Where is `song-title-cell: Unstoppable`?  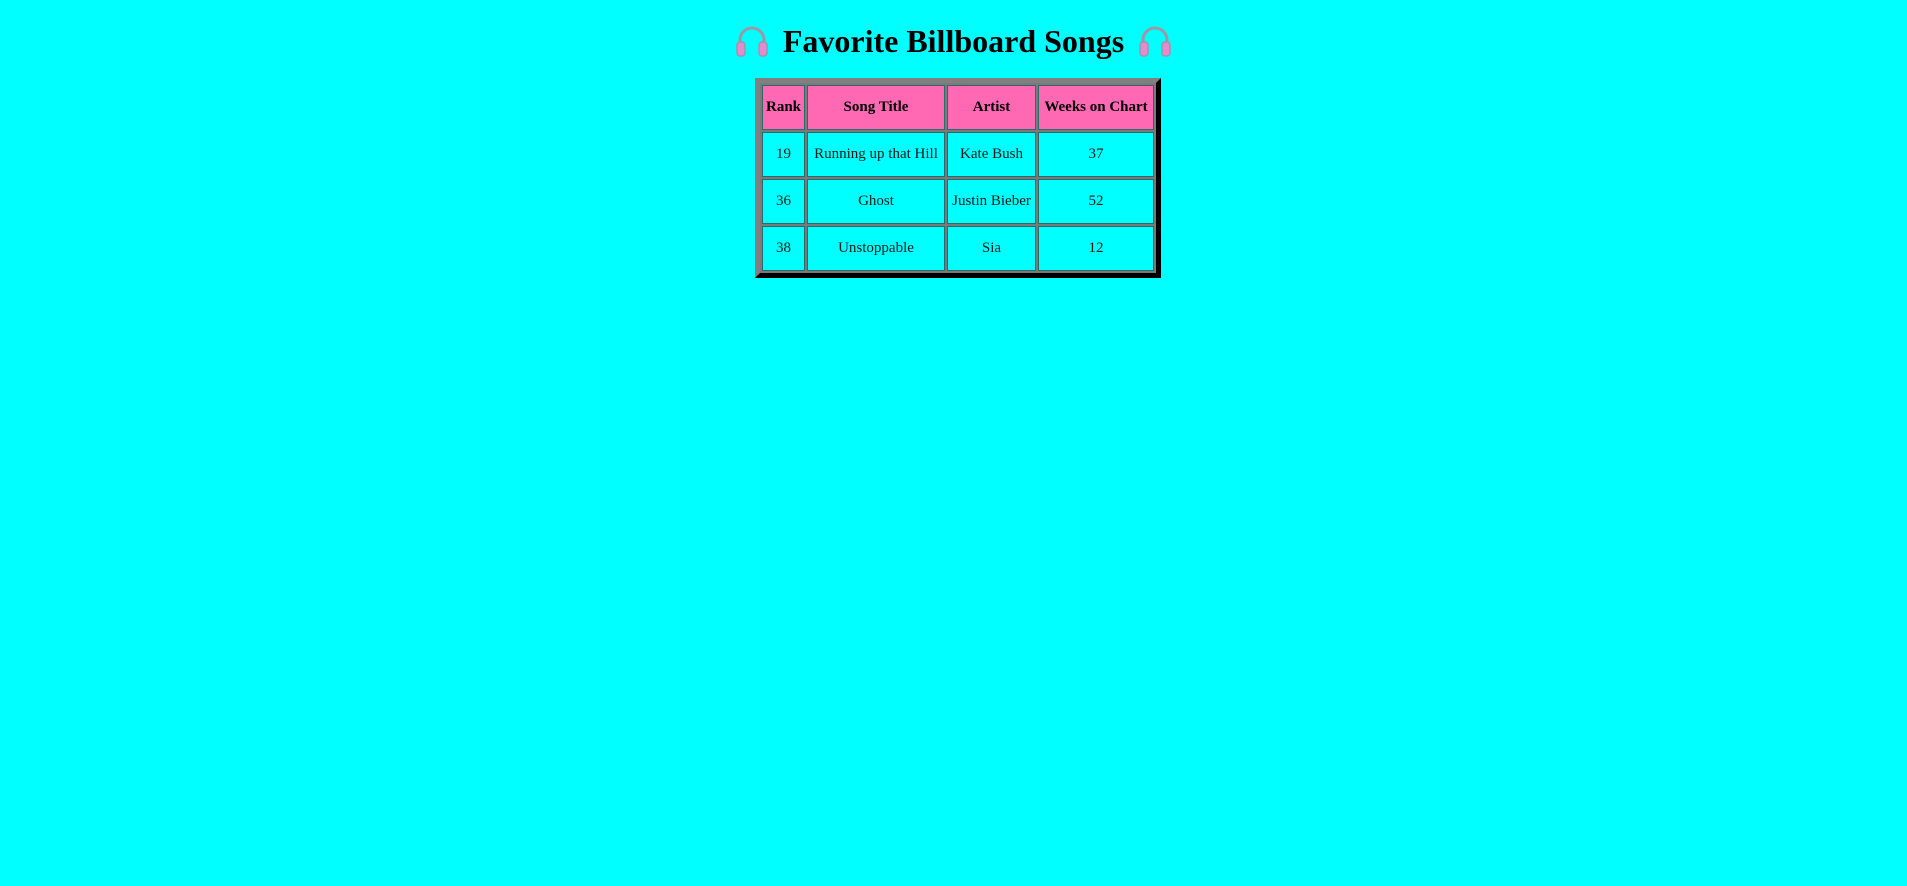
song-title-cell: Unstoppable is located at coordinates (876, 248).